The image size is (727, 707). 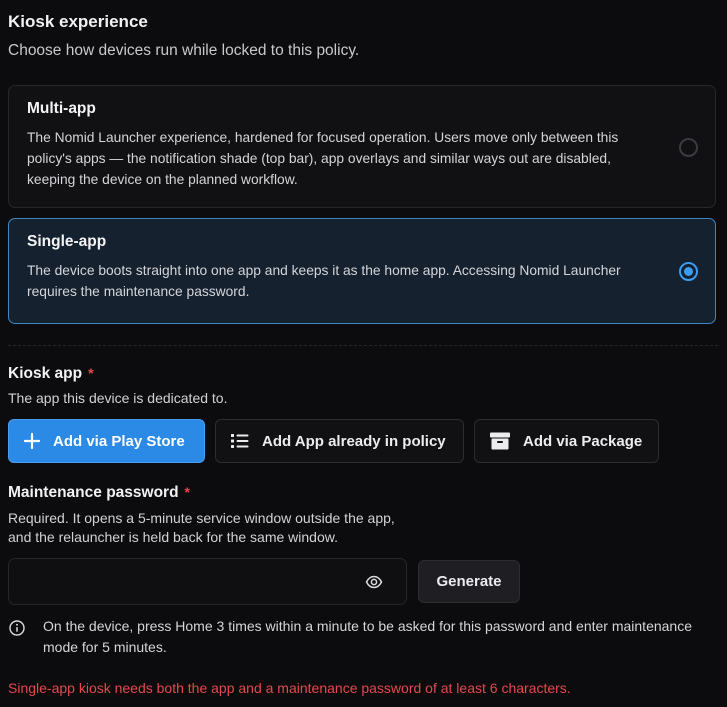 What do you see at coordinates (363, 345) in the screenshot?
I see `divider` at bounding box center [363, 345].